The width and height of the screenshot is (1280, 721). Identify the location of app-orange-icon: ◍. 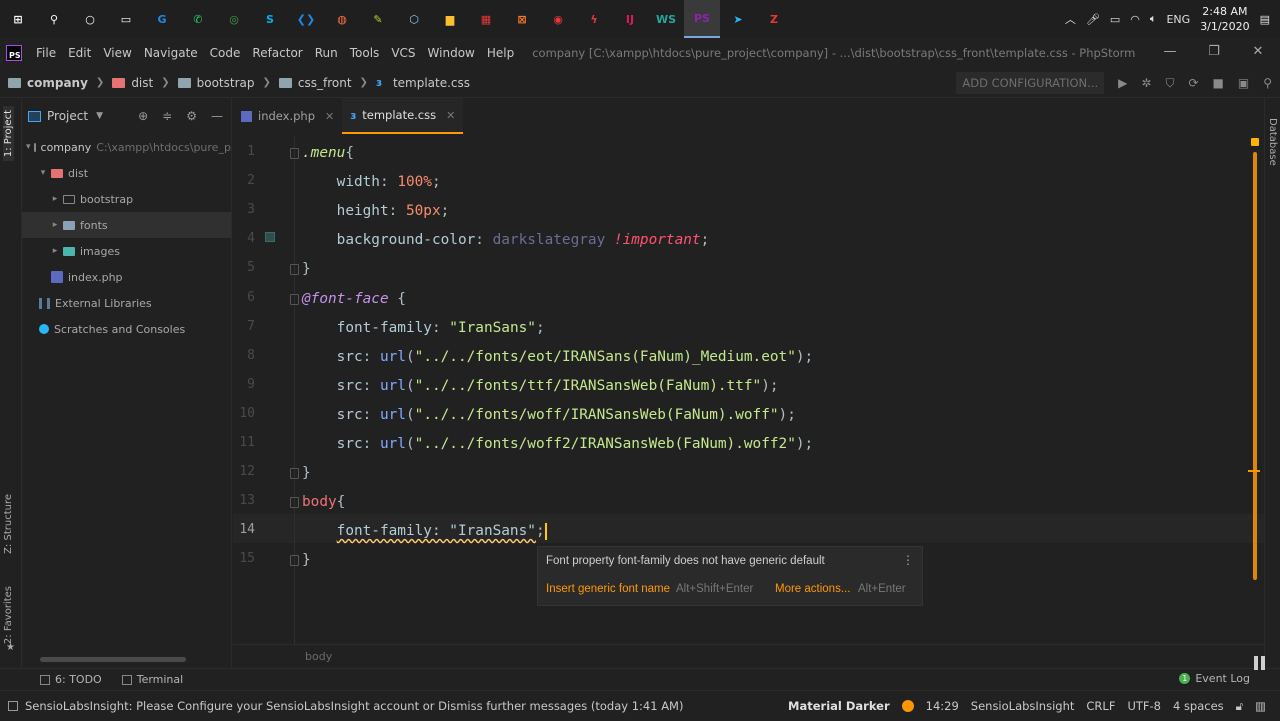
(342, 19).